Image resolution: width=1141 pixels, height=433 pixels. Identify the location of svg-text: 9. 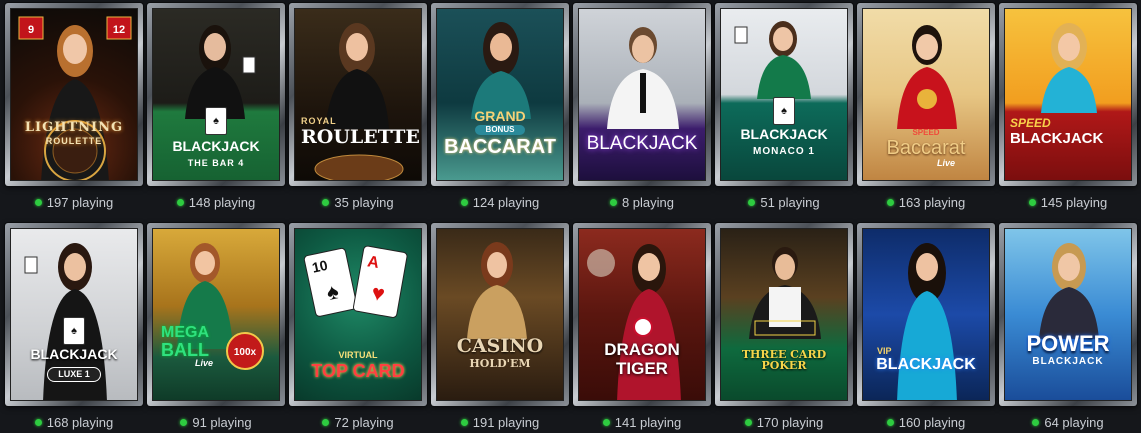
(31, 30).